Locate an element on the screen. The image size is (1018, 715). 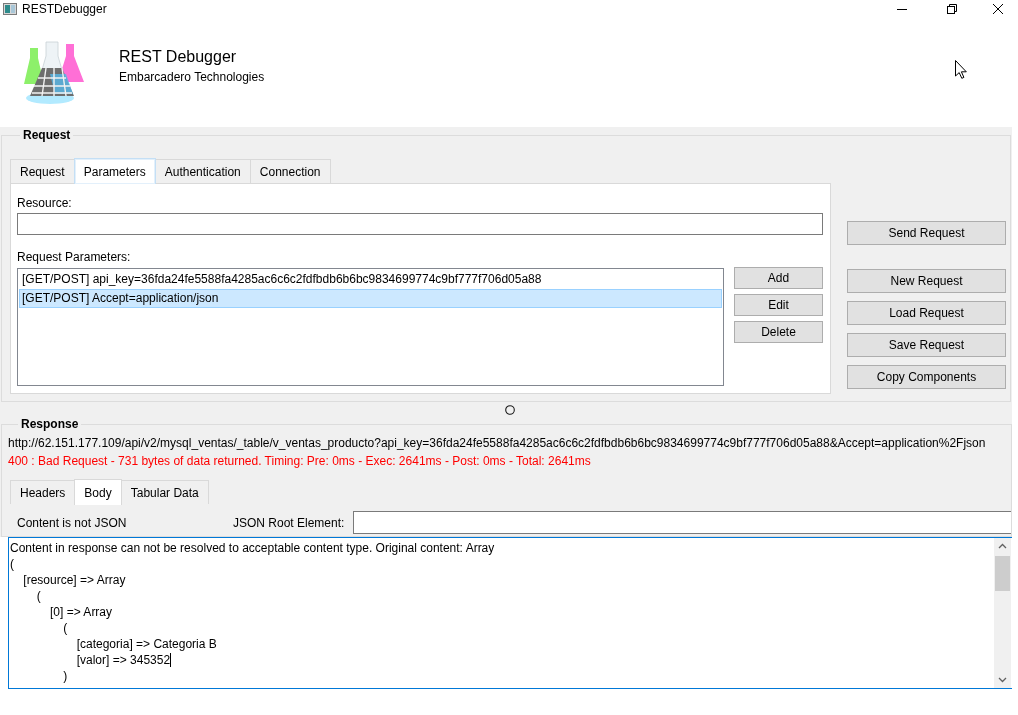
send-request-button: Send Request is located at coordinates (926, 233).